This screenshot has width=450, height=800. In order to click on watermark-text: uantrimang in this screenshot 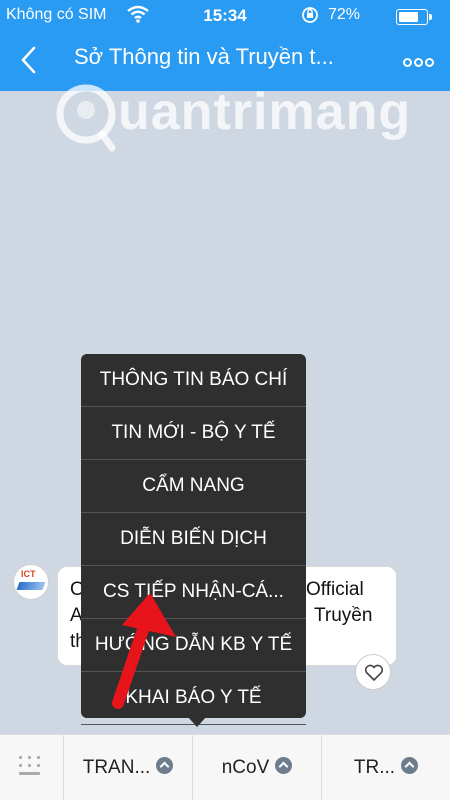, I will do `click(265, 112)`.